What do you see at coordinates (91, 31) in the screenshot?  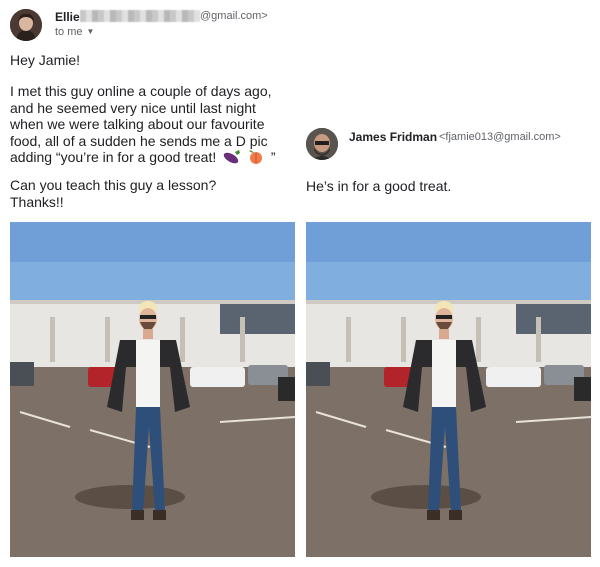 I see `chevron-down-icon: ▼` at bounding box center [91, 31].